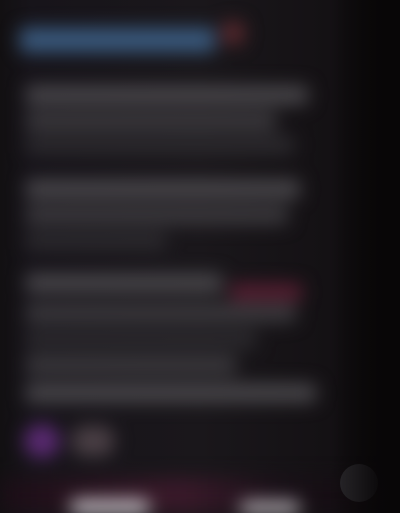 Image resolution: width=400 pixels, height=513 pixels. Describe the element at coordinates (233, 33) in the screenshot. I see `header-badge` at that location.